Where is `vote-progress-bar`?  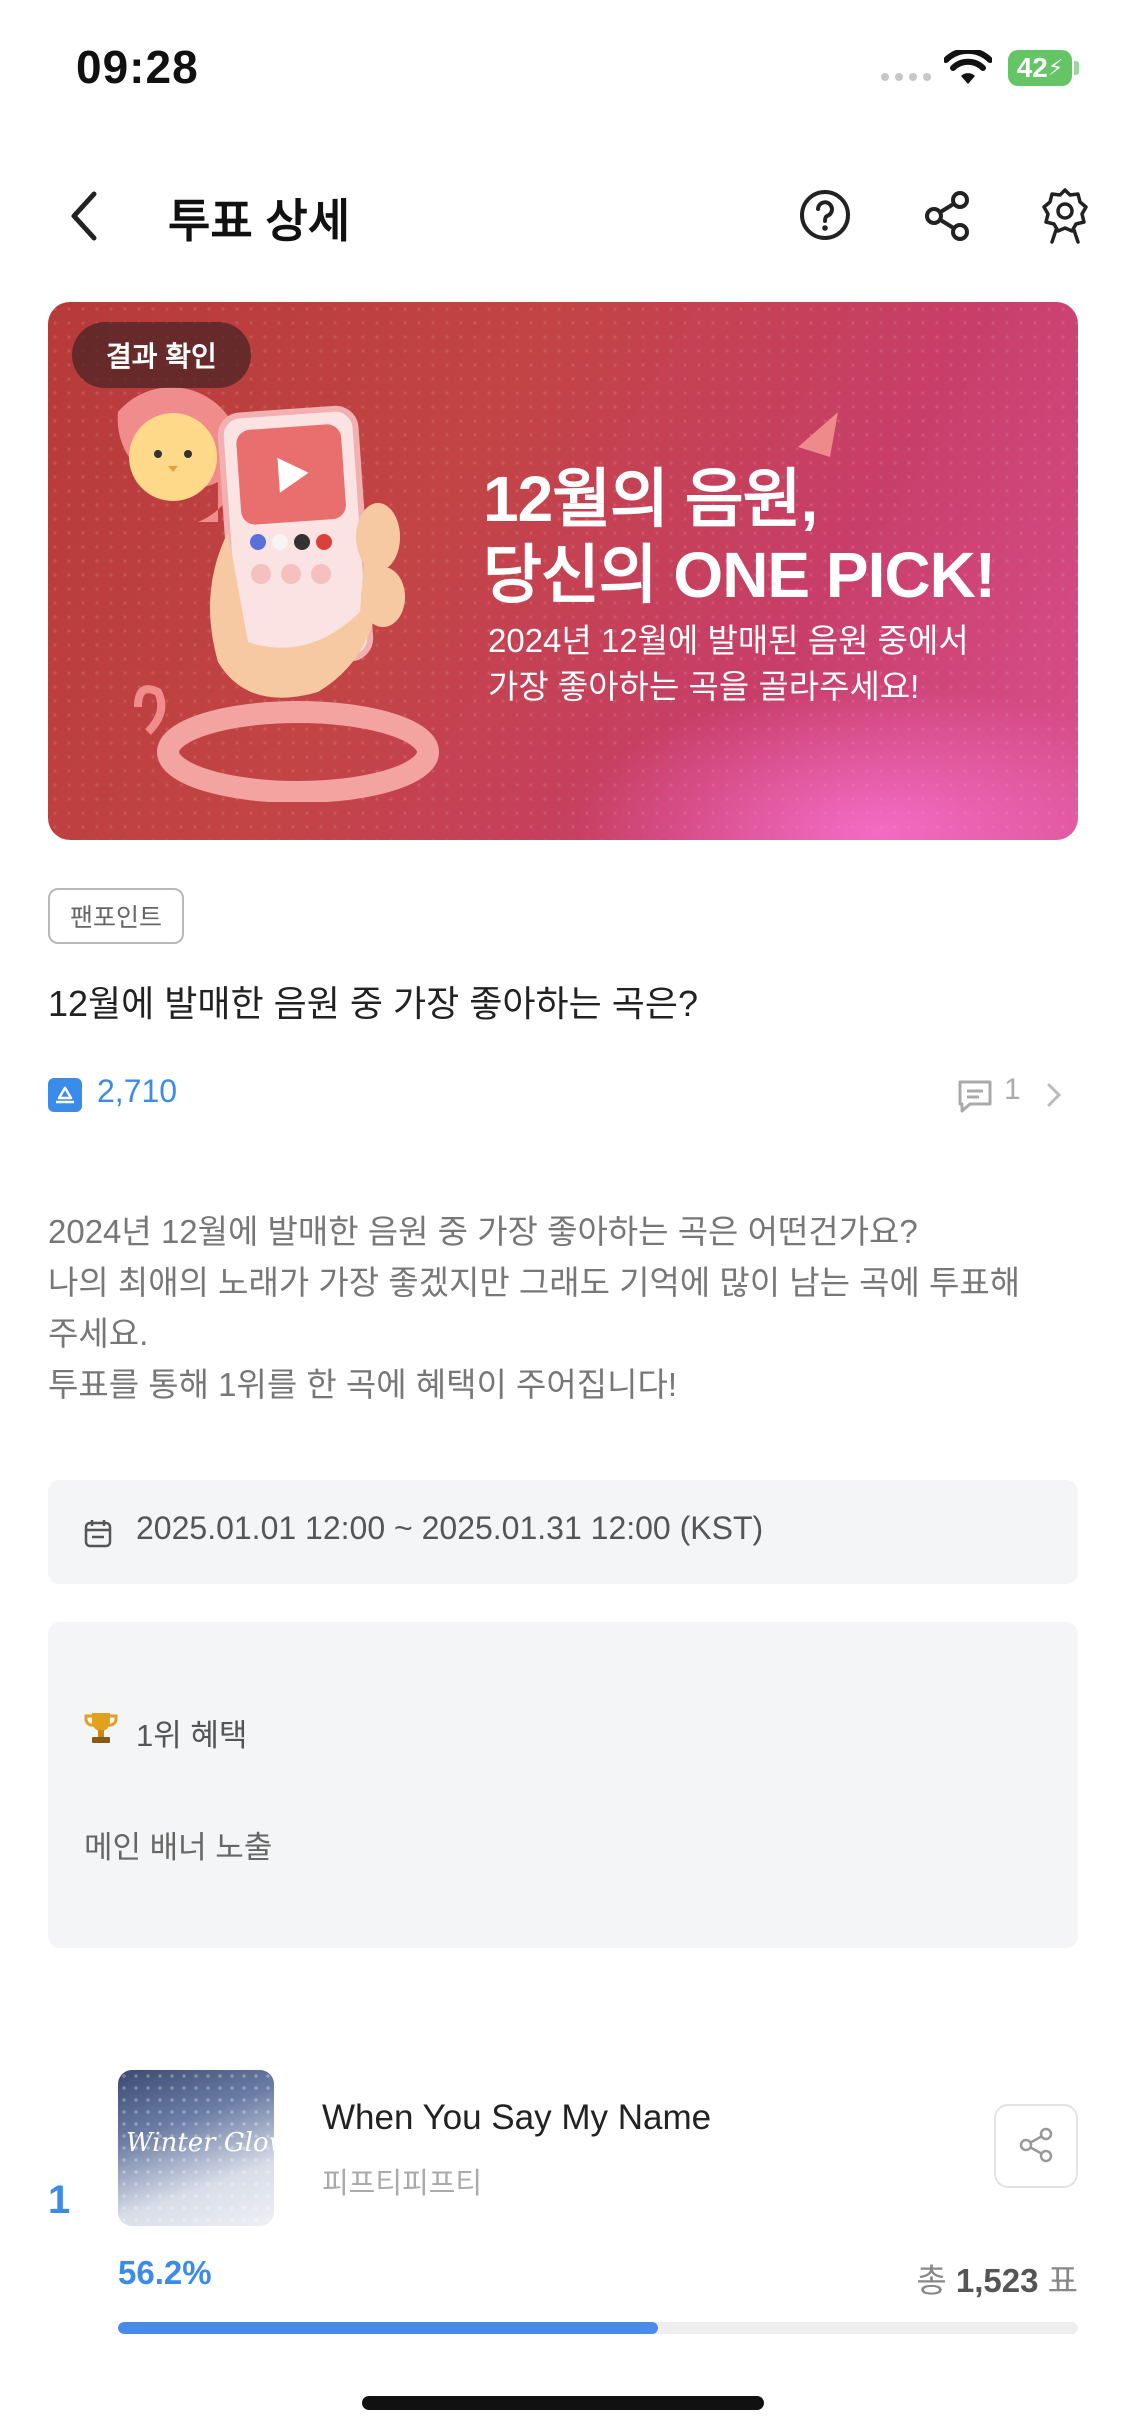
vote-progress-bar is located at coordinates (598, 2328).